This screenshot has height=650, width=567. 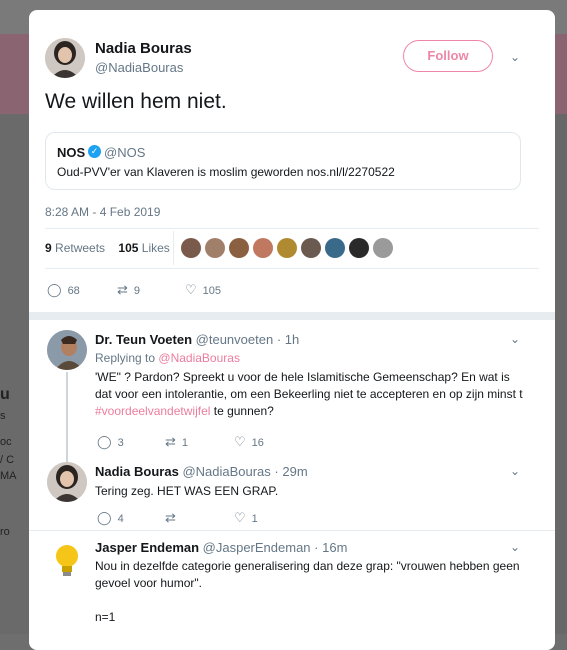 What do you see at coordinates (147, 547) in the screenshot?
I see `reply-author-name: Jasper Endeman` at bounding box center [147, 547].